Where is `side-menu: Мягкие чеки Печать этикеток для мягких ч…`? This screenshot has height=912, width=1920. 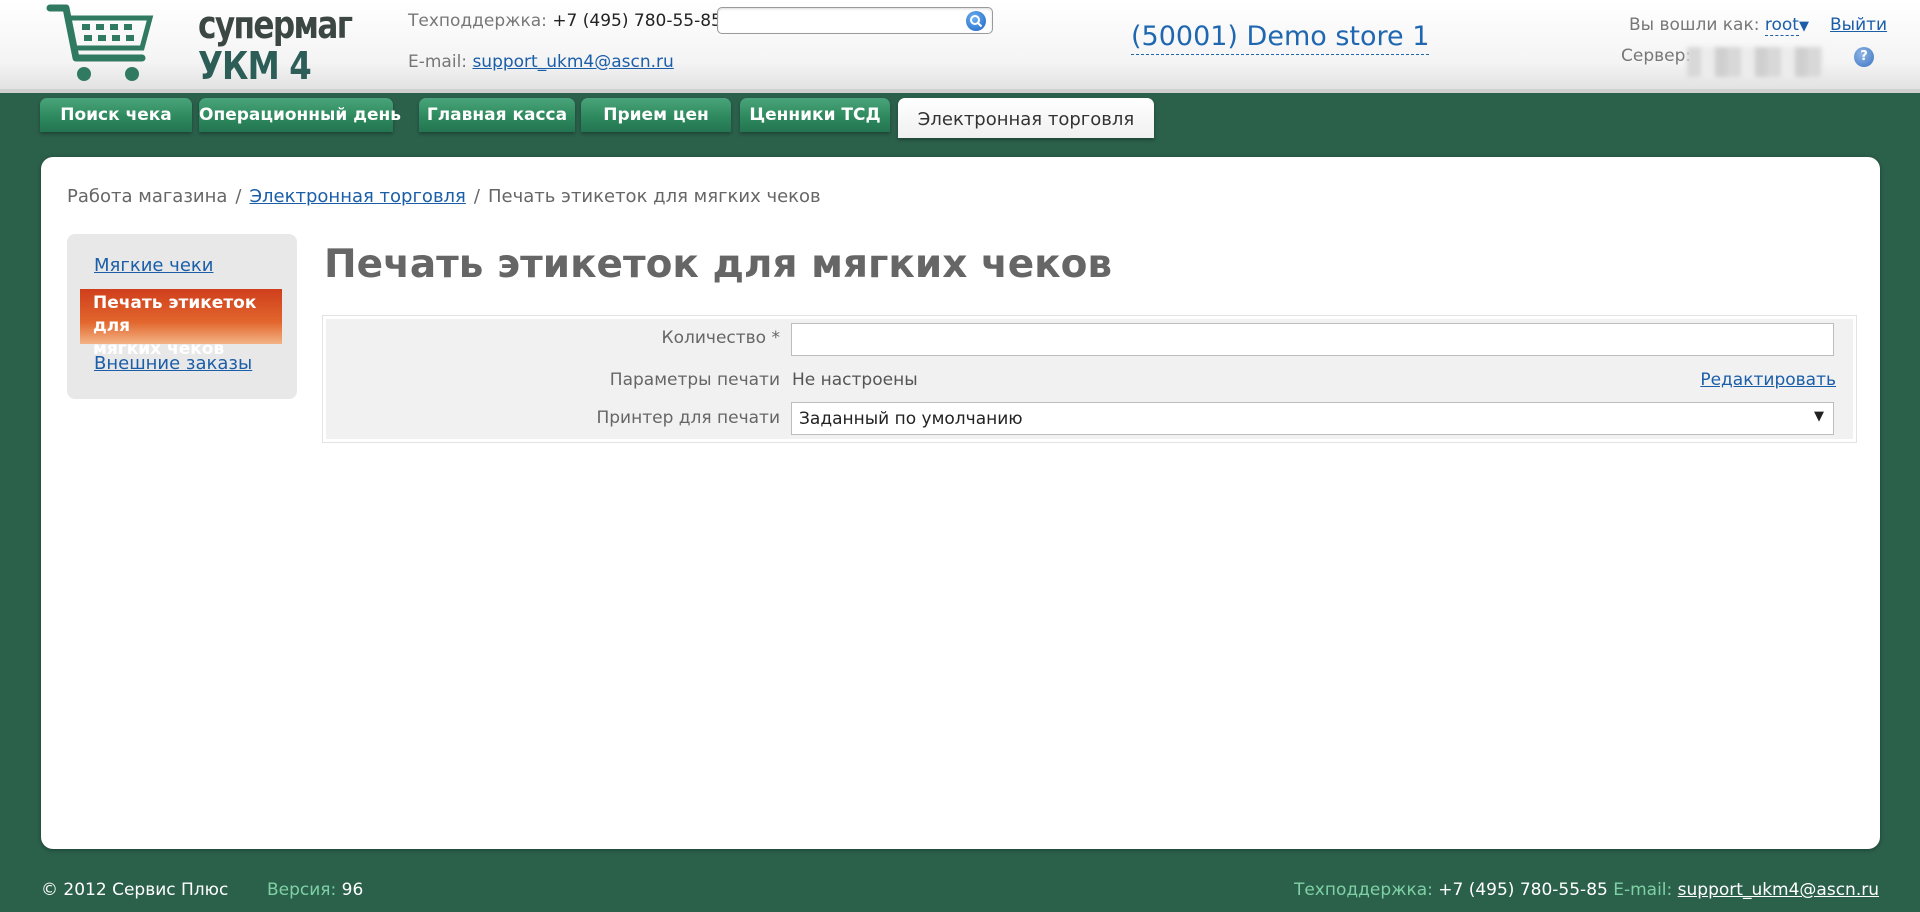
side-menu: Мягкие чеки Печать этикеток для мягких ч… is located at coordinates (182, 316).